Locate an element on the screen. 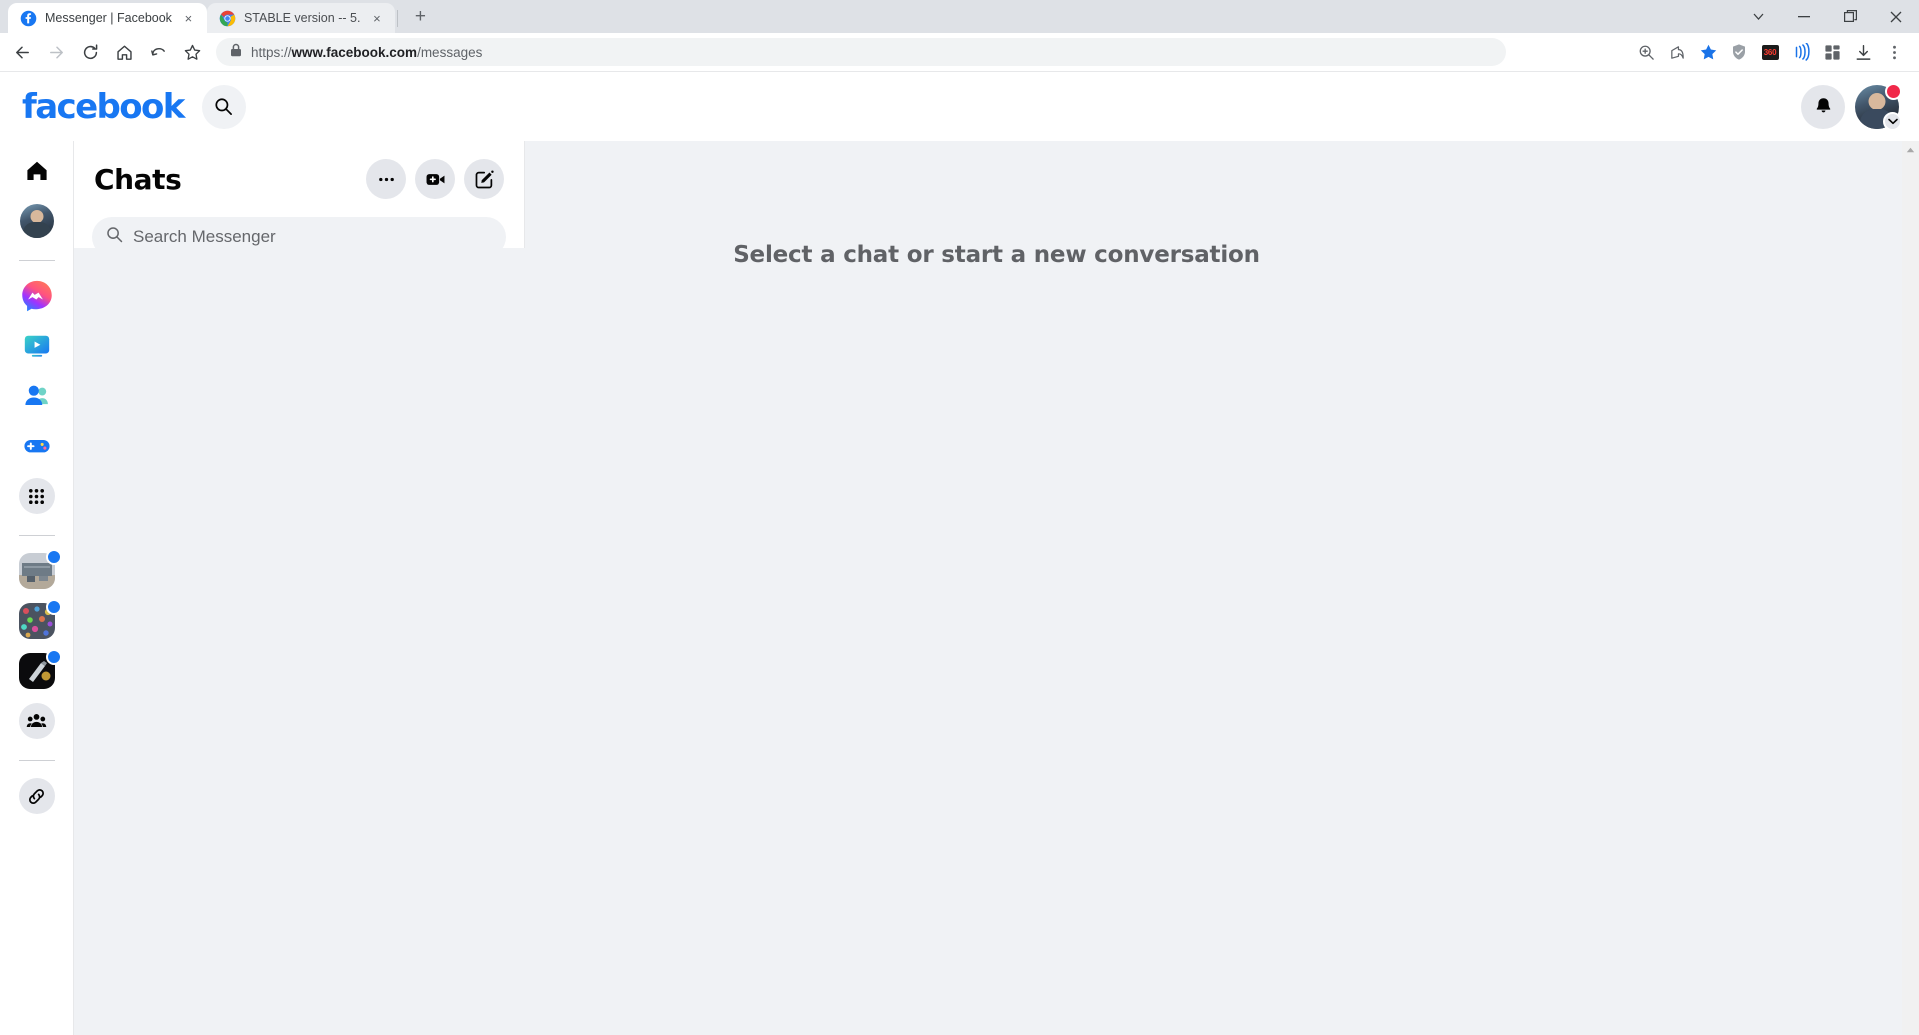 The height and width of the screenshot is (1035, 1919). sidebar-item-watch is located at coordinates (37, 346).